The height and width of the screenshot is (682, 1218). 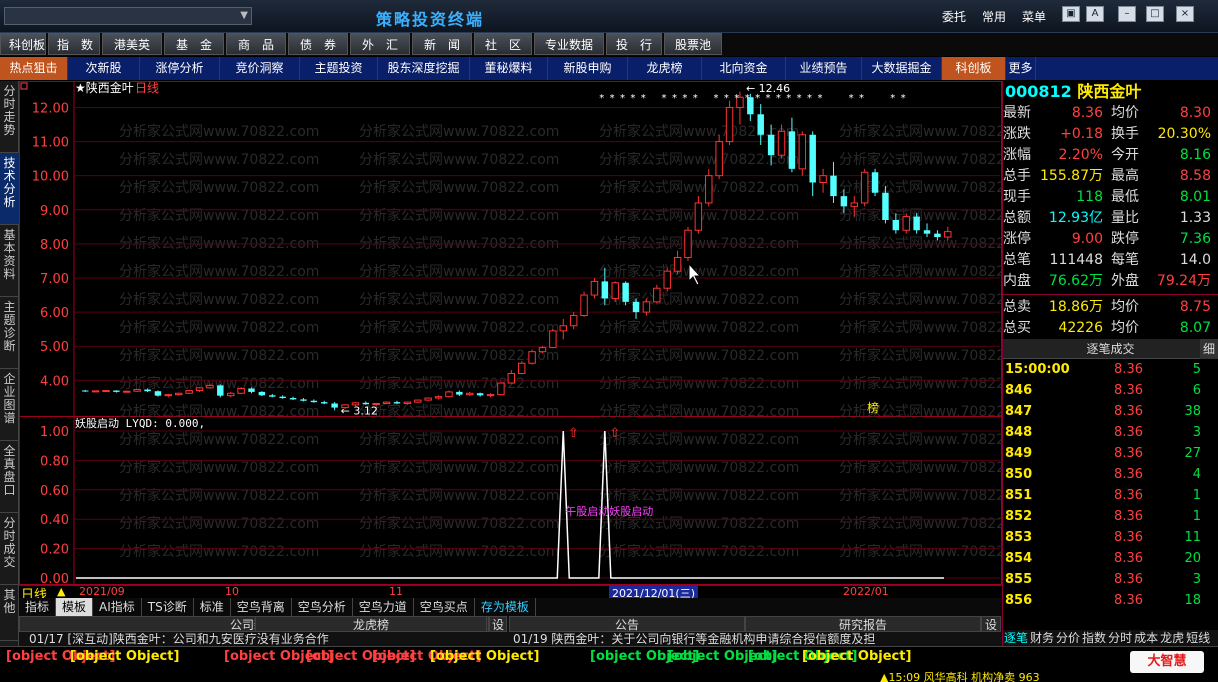 What do you see at coordinates (1095, 14) in the screenshot?
I see `font-size-icon: A` at bounding box center [1095, 14].